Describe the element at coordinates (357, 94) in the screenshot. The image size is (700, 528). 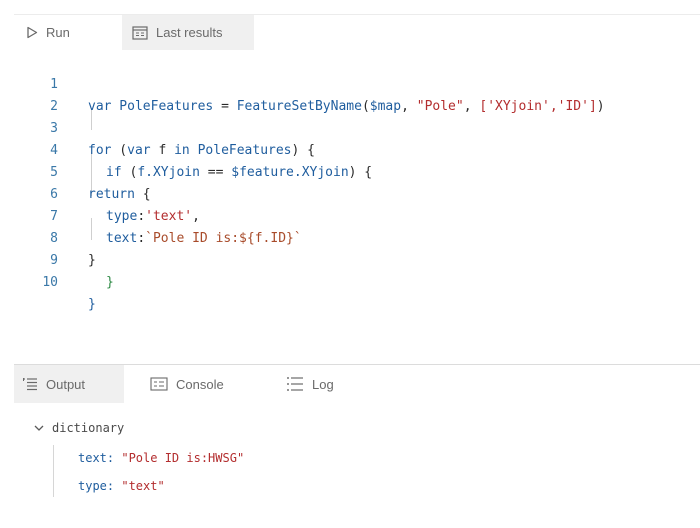
I see `code-line: 2` at that location.